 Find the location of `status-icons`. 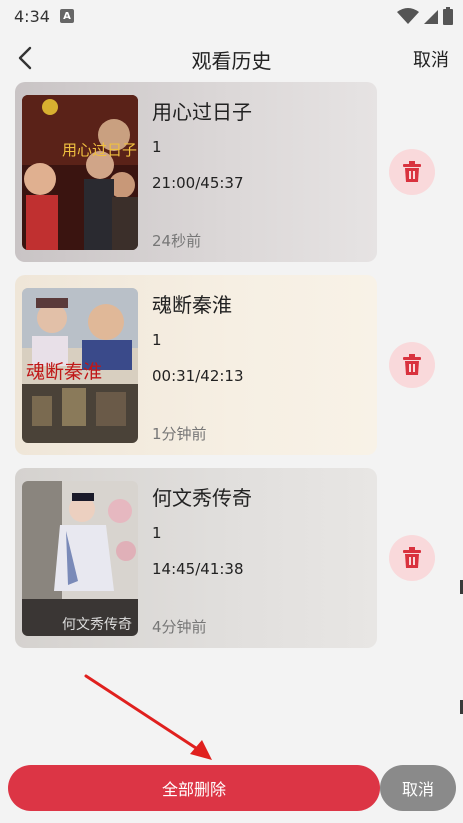

status-icons is located at coordinates (425, 16).